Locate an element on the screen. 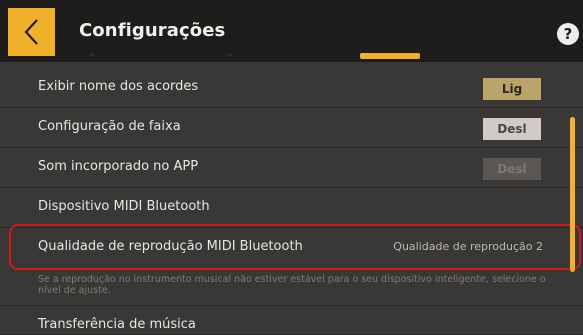  setting-label: Som incorporado no APP is located at coordinates (118, 166).